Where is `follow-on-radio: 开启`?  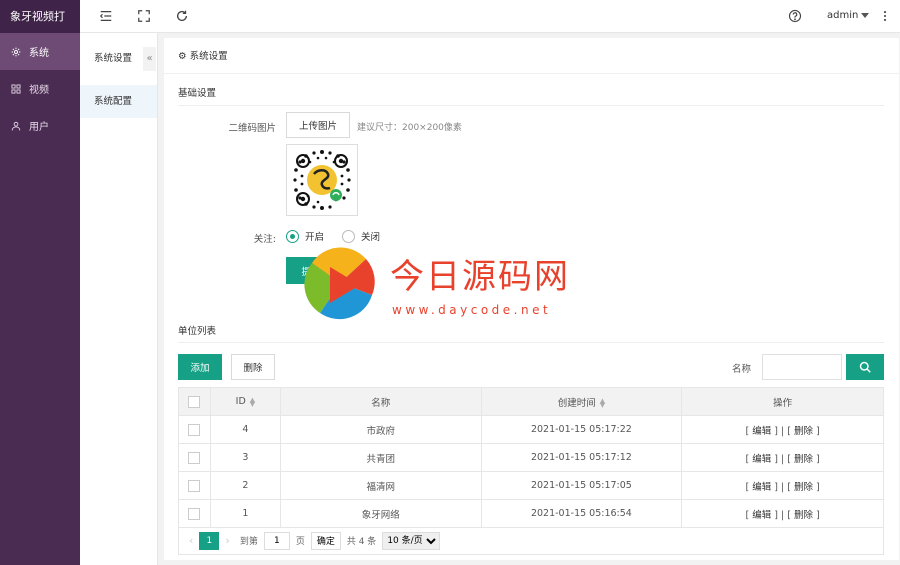 follow-on-radio: 开启 is located at coordinates (305, 236).